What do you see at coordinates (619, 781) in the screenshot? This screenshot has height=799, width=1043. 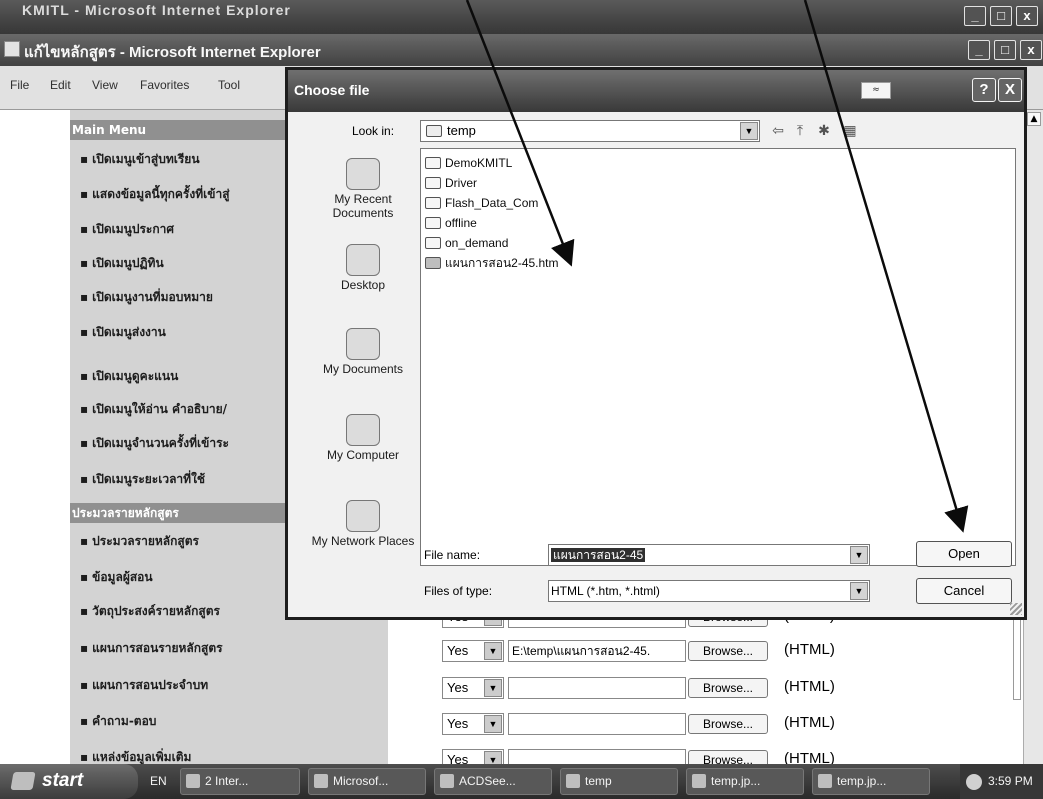 I see `taskbar-item: temp` at bounding box center [619, 781].